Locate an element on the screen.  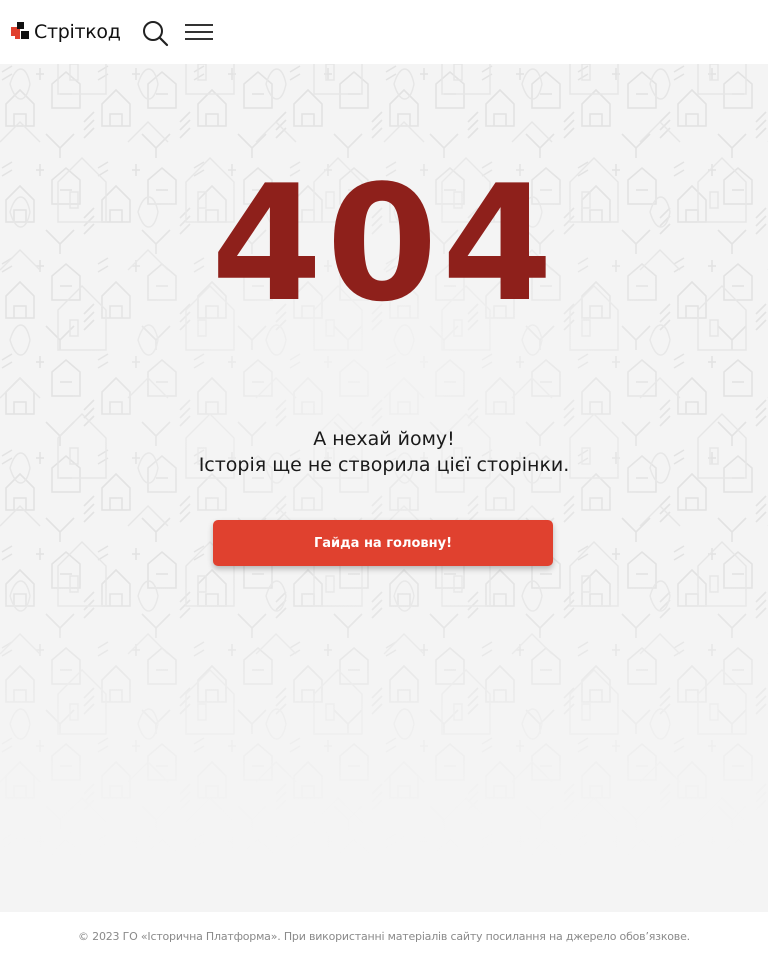
go-home-button: Гайда на головну! is located at coordinates (383, 543).